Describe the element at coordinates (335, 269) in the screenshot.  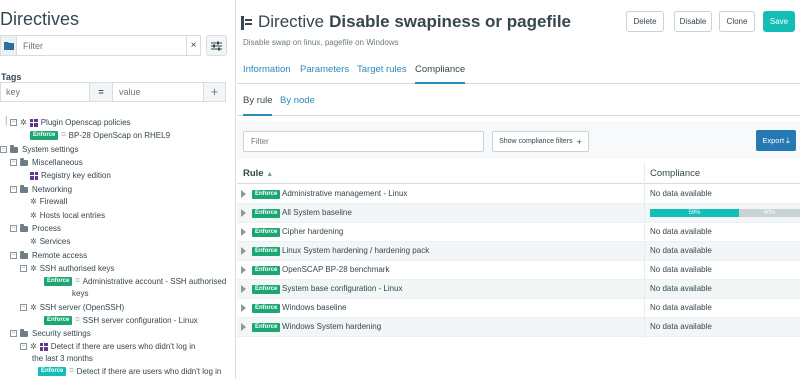
I see `rule-name: OpenSCAP BP-28 benchmark` at that location.